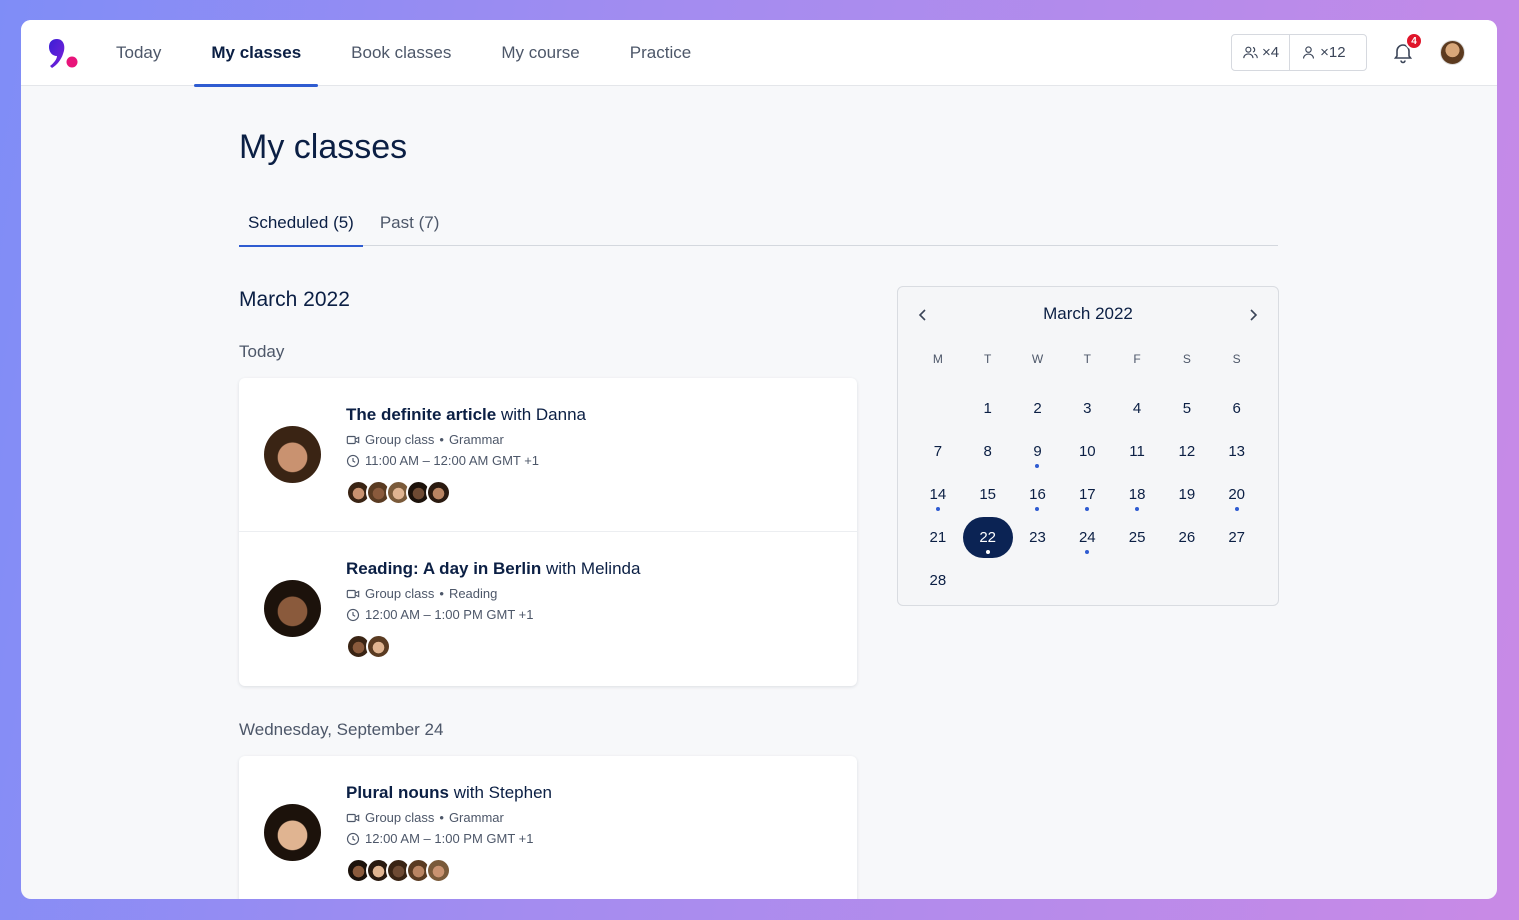  Describe the element at coordinates (353, 460) in the screenshot. I see `clock-icon` at that location.